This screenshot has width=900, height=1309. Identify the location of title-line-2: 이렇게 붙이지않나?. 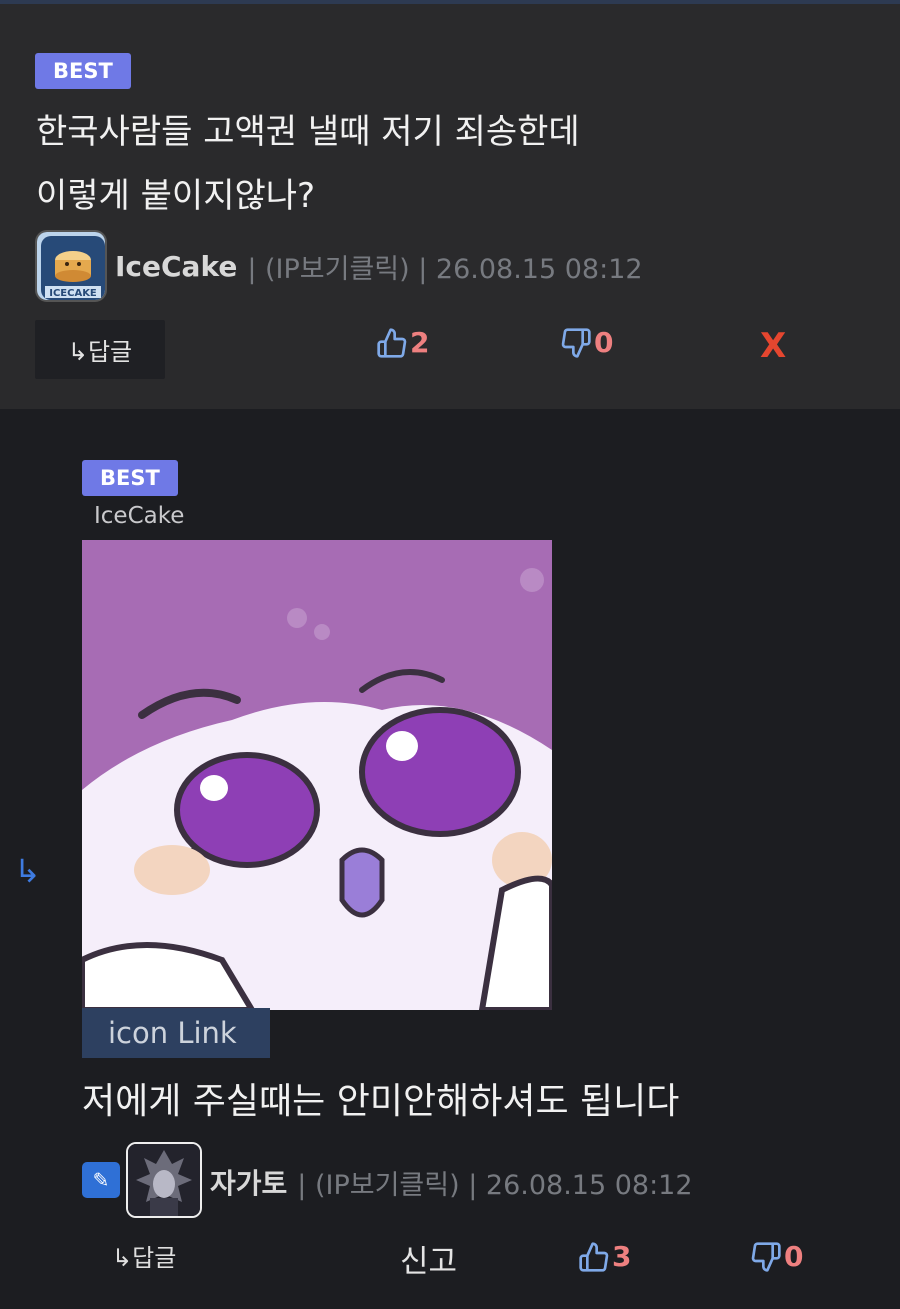
(176, 196).